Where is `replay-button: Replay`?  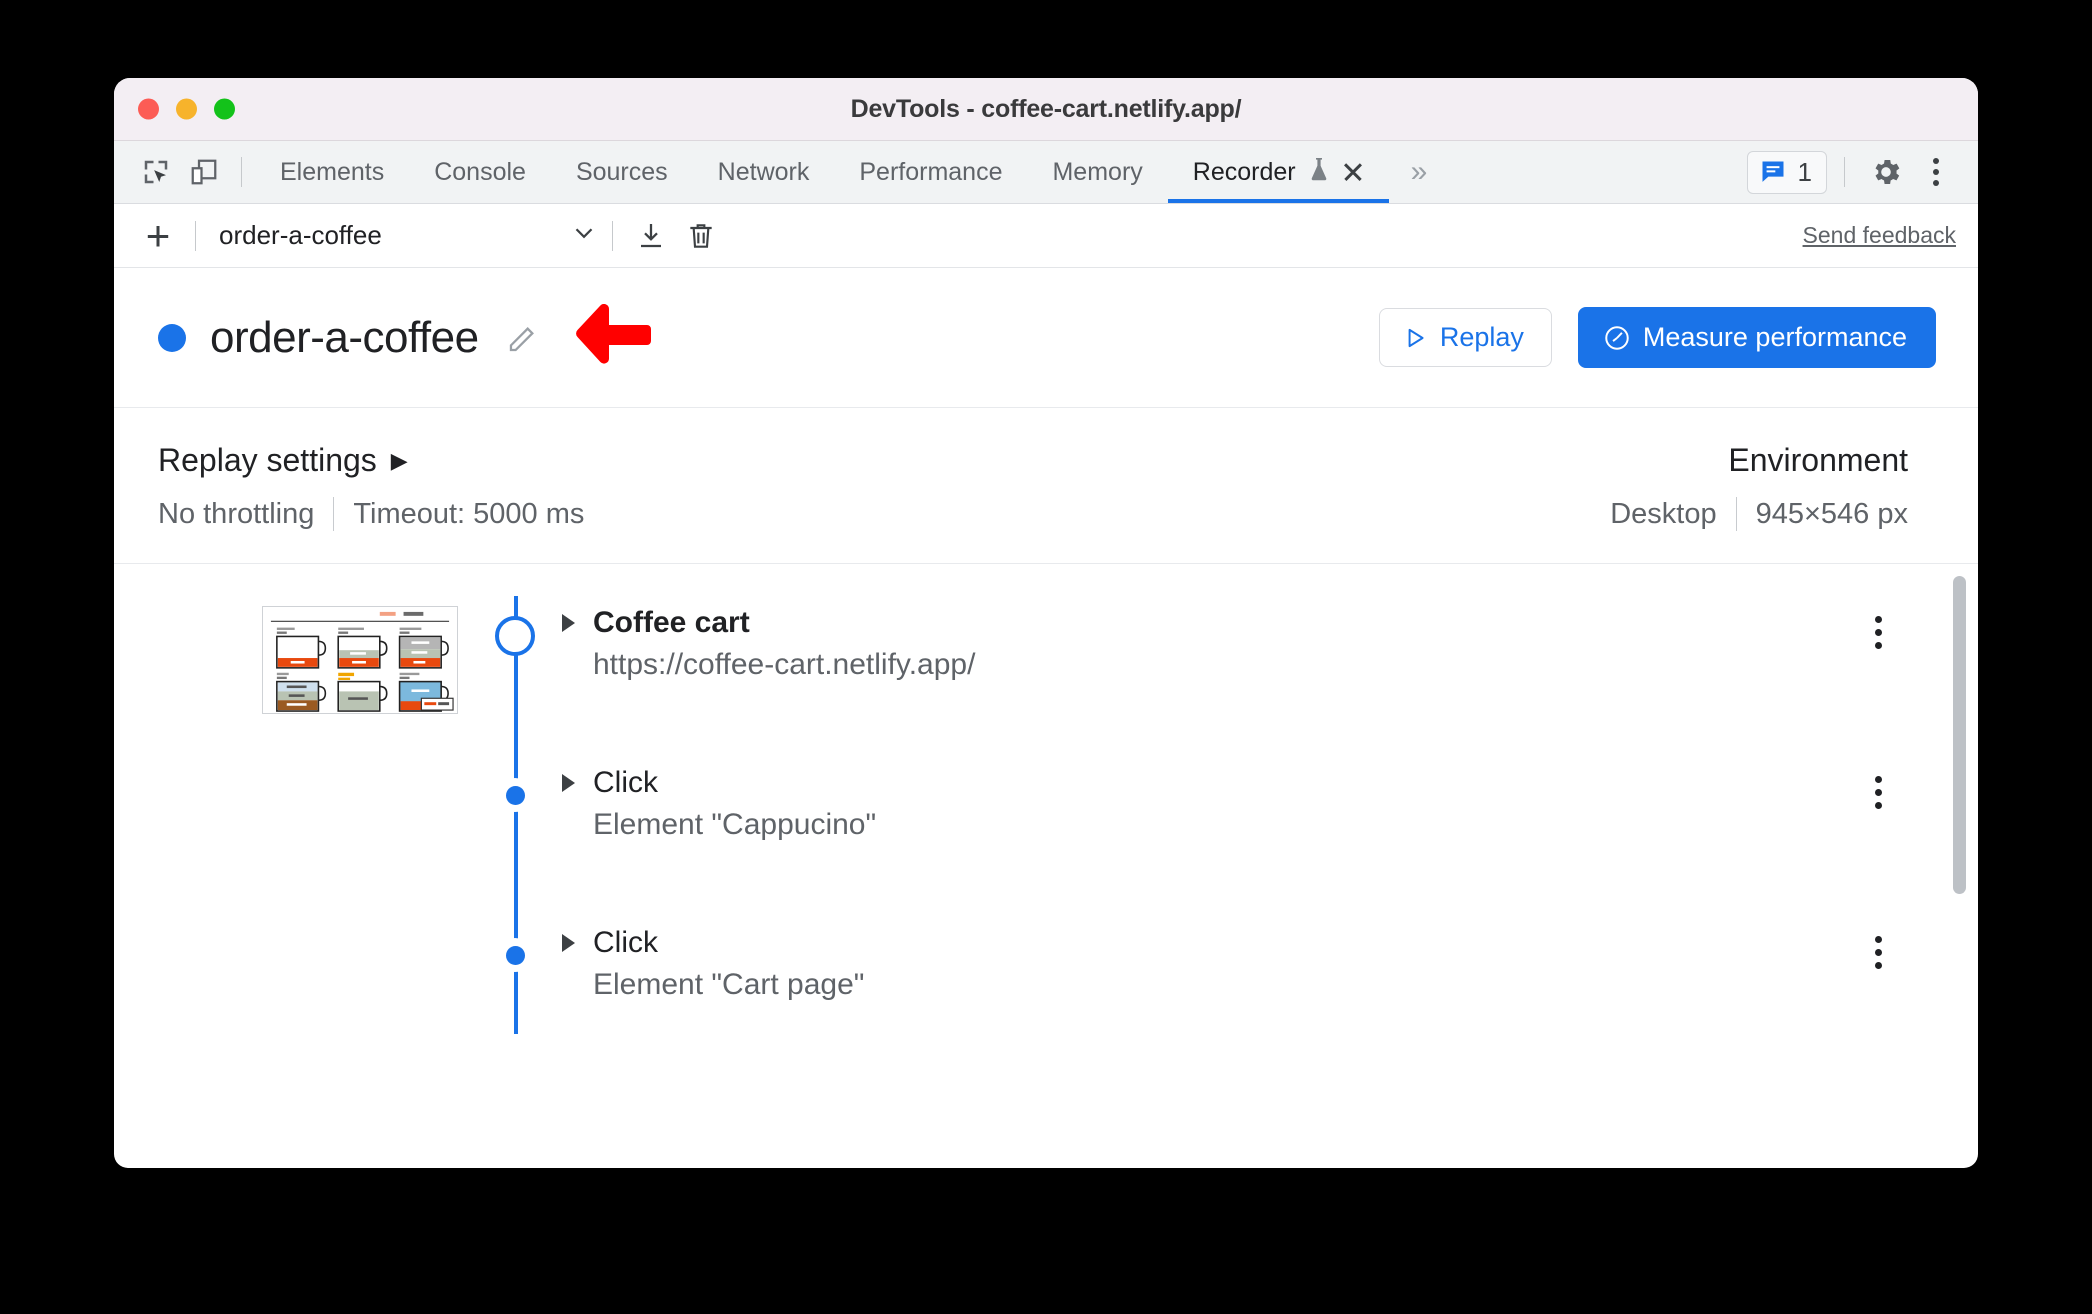
replay-button: Replay is located at coordinates (1465, 337).